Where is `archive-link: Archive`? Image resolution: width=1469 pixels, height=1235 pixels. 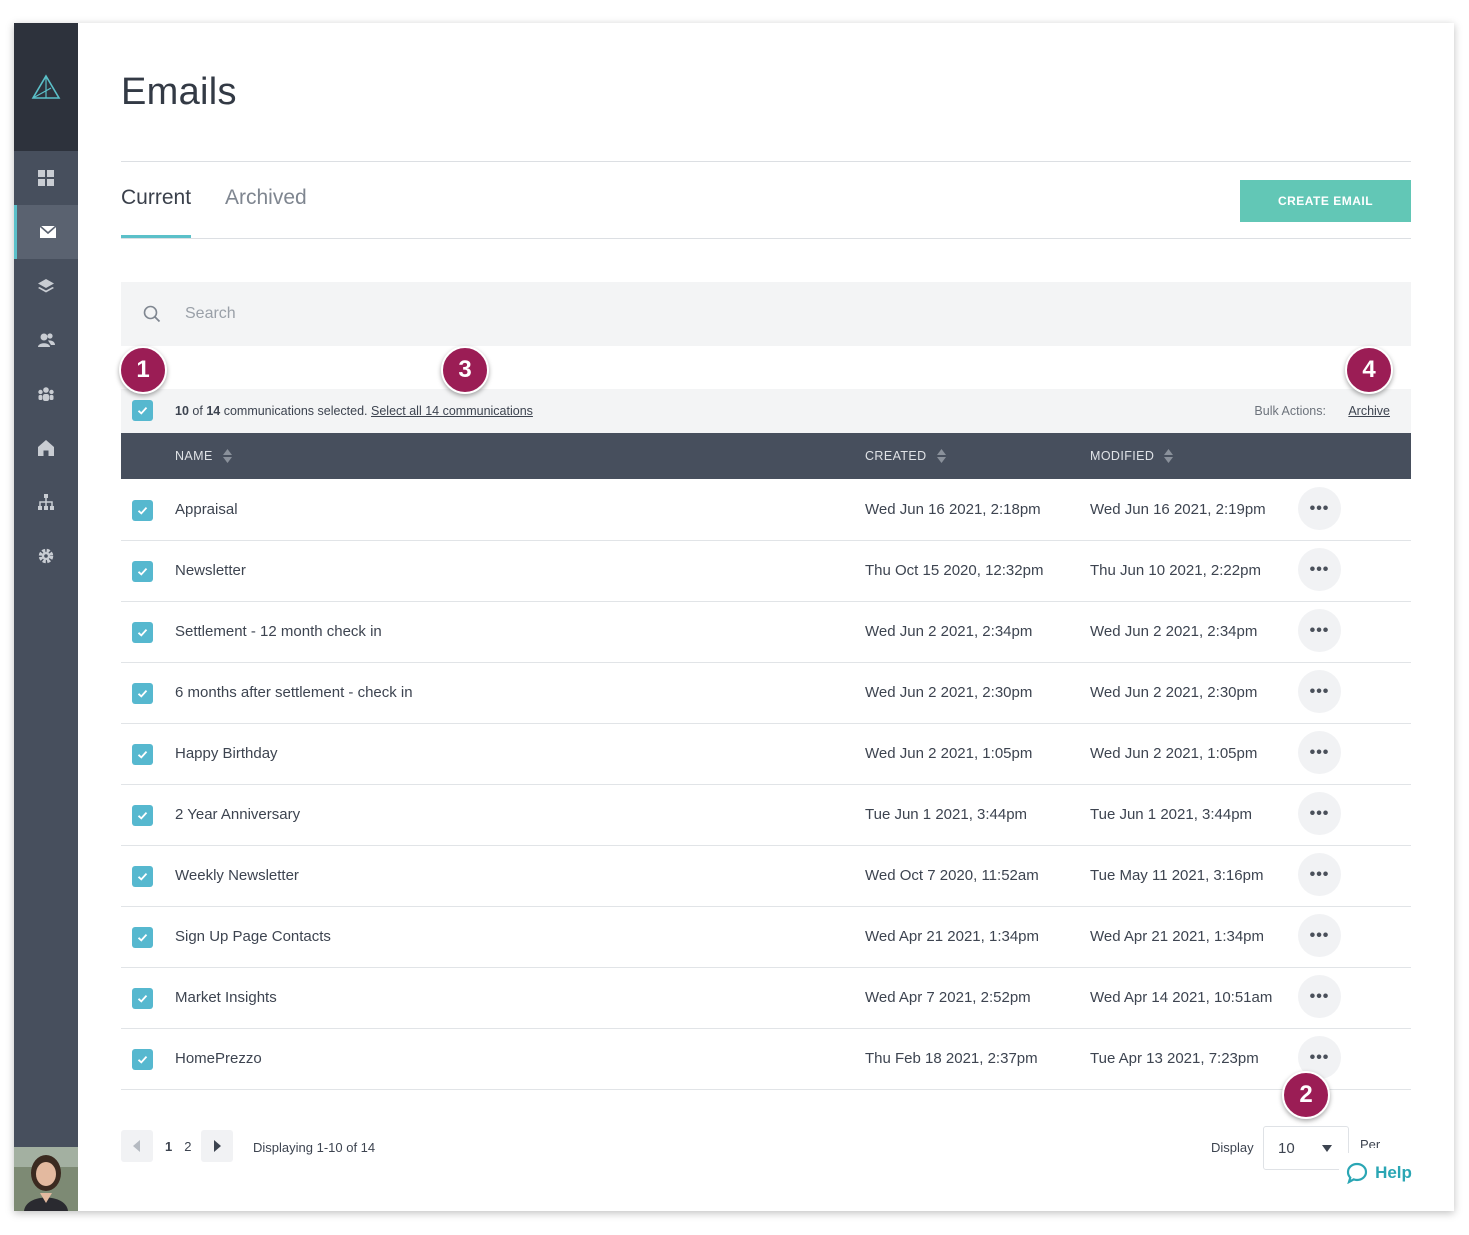
archive-link: Archive is located at coordinates (1369, 411).